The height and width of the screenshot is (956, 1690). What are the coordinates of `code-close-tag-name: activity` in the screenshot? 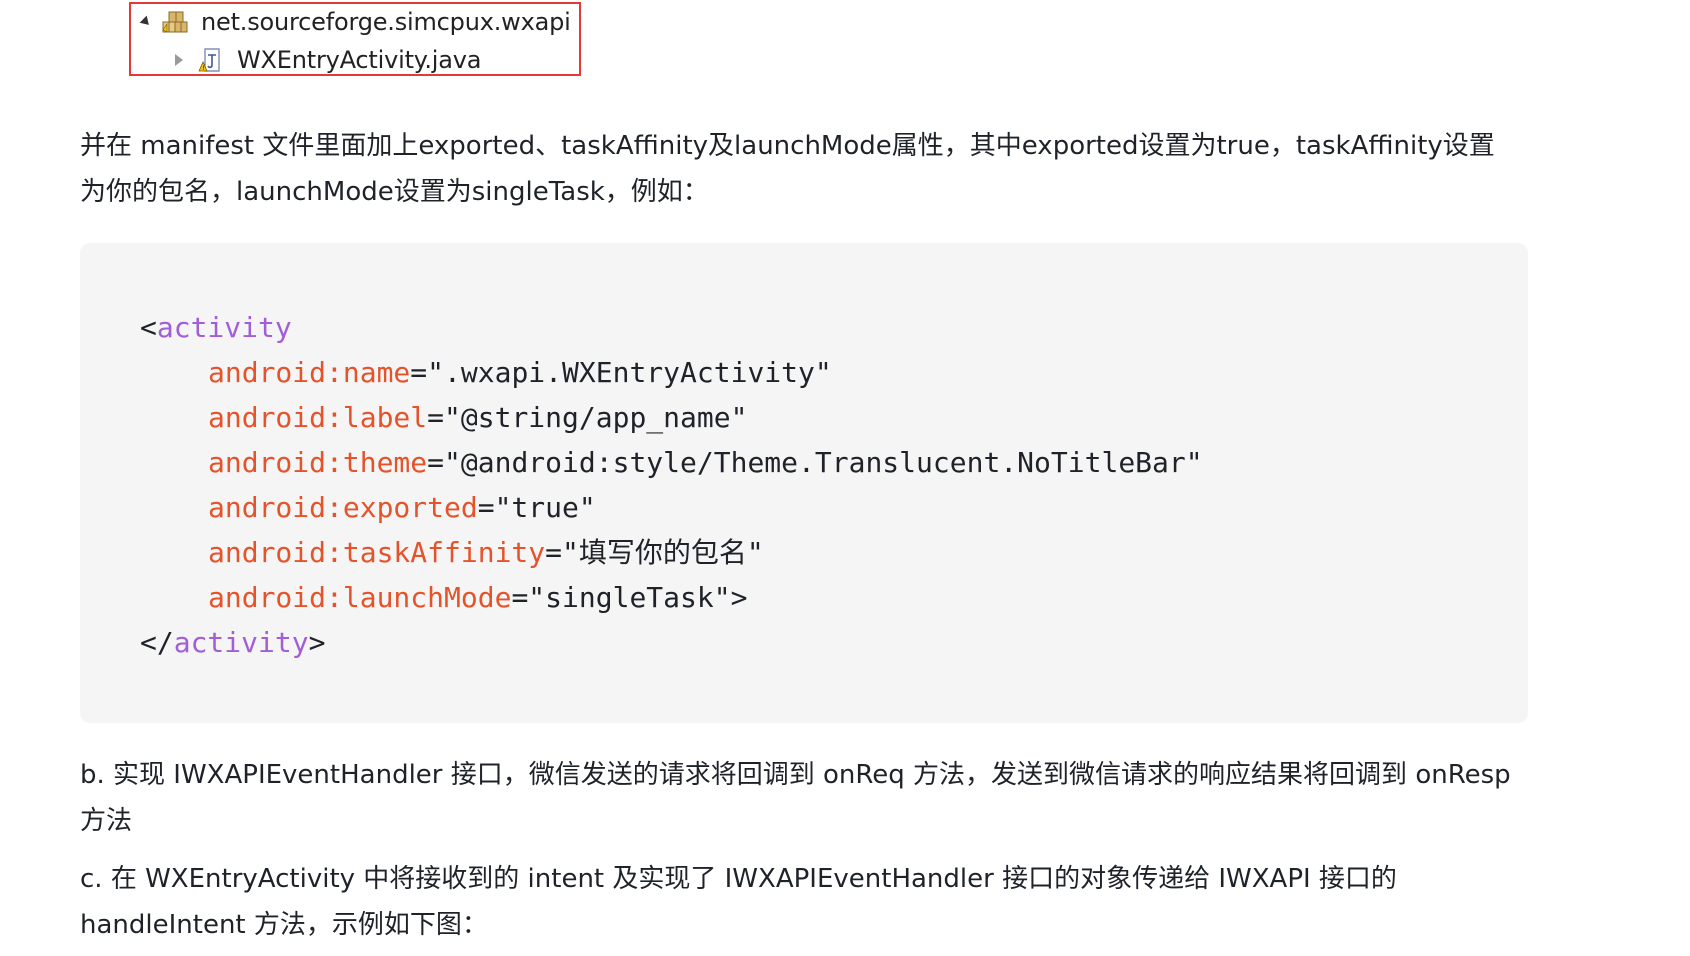 It's located at (241, 642).